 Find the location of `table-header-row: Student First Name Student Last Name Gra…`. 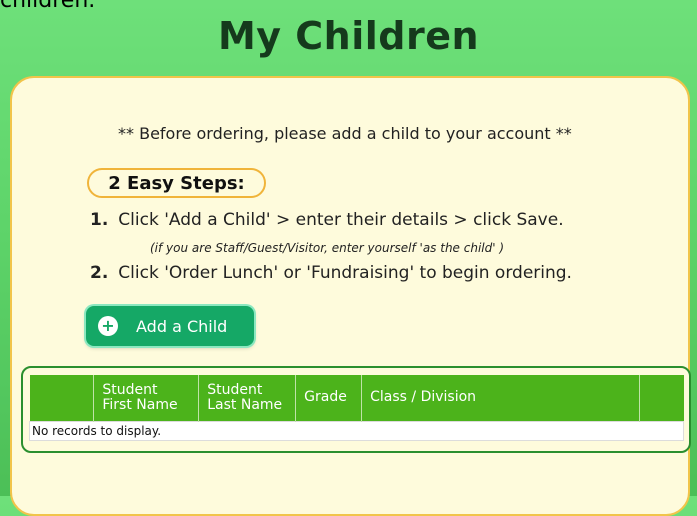

table-header-row: Student First Name Student Last Name Gra… is located at coordinates (356, 398).